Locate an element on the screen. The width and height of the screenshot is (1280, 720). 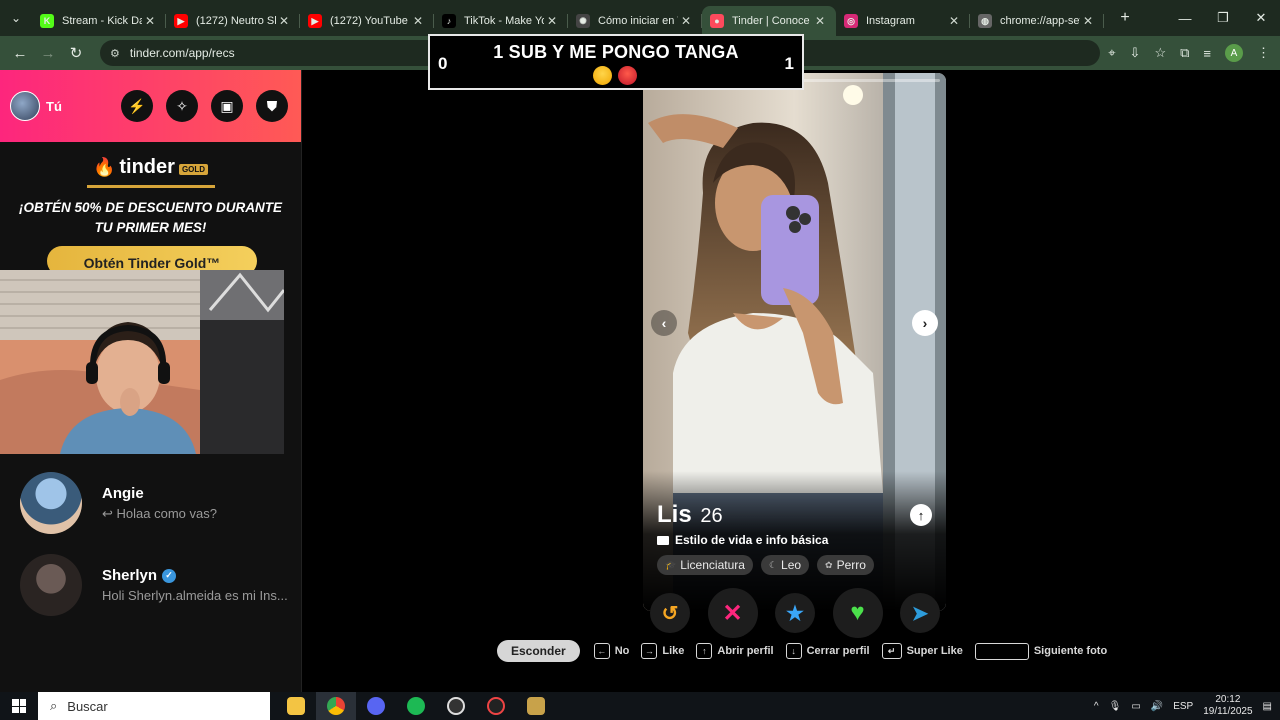
tray-chevron-icon: ^ is located at coordinates (1096, 706).